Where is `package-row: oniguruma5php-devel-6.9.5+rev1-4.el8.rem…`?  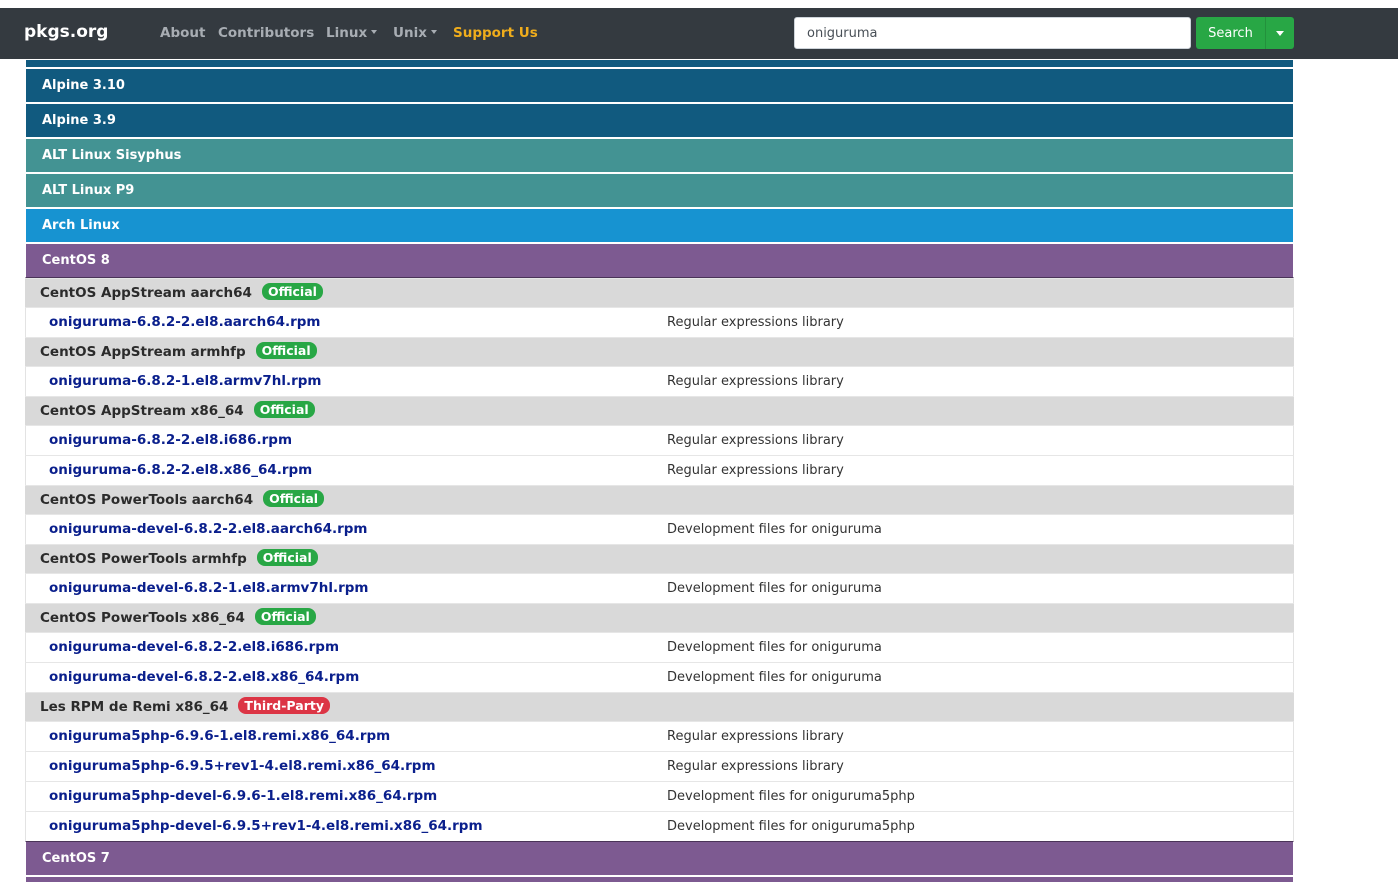
package-row: oniguruma5php-devel-6.9.5+rev1-4.el8.rem… is located at coordinates (659, 826).